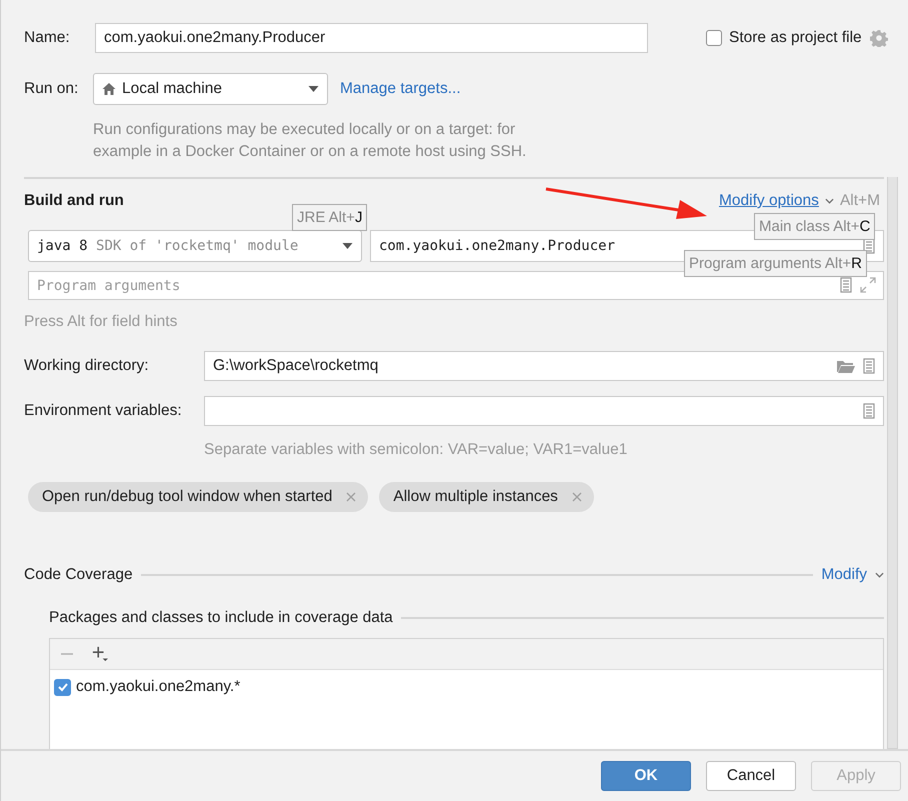 Image resolution: width=908 pixels, height=801 pixels. Describe the element at coordinates (846, 366) in the screenshot. I see `folder-icon` at that location.